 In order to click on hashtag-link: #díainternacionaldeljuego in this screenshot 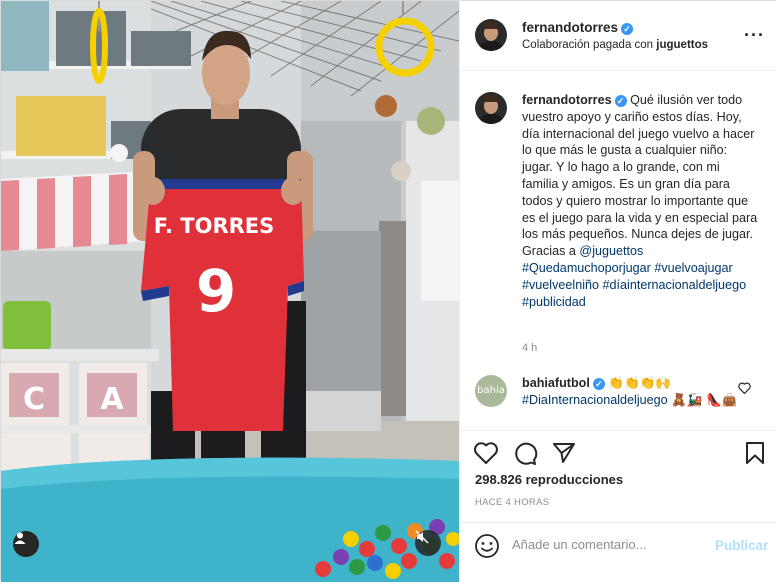, I will do `click(675, 285)`.